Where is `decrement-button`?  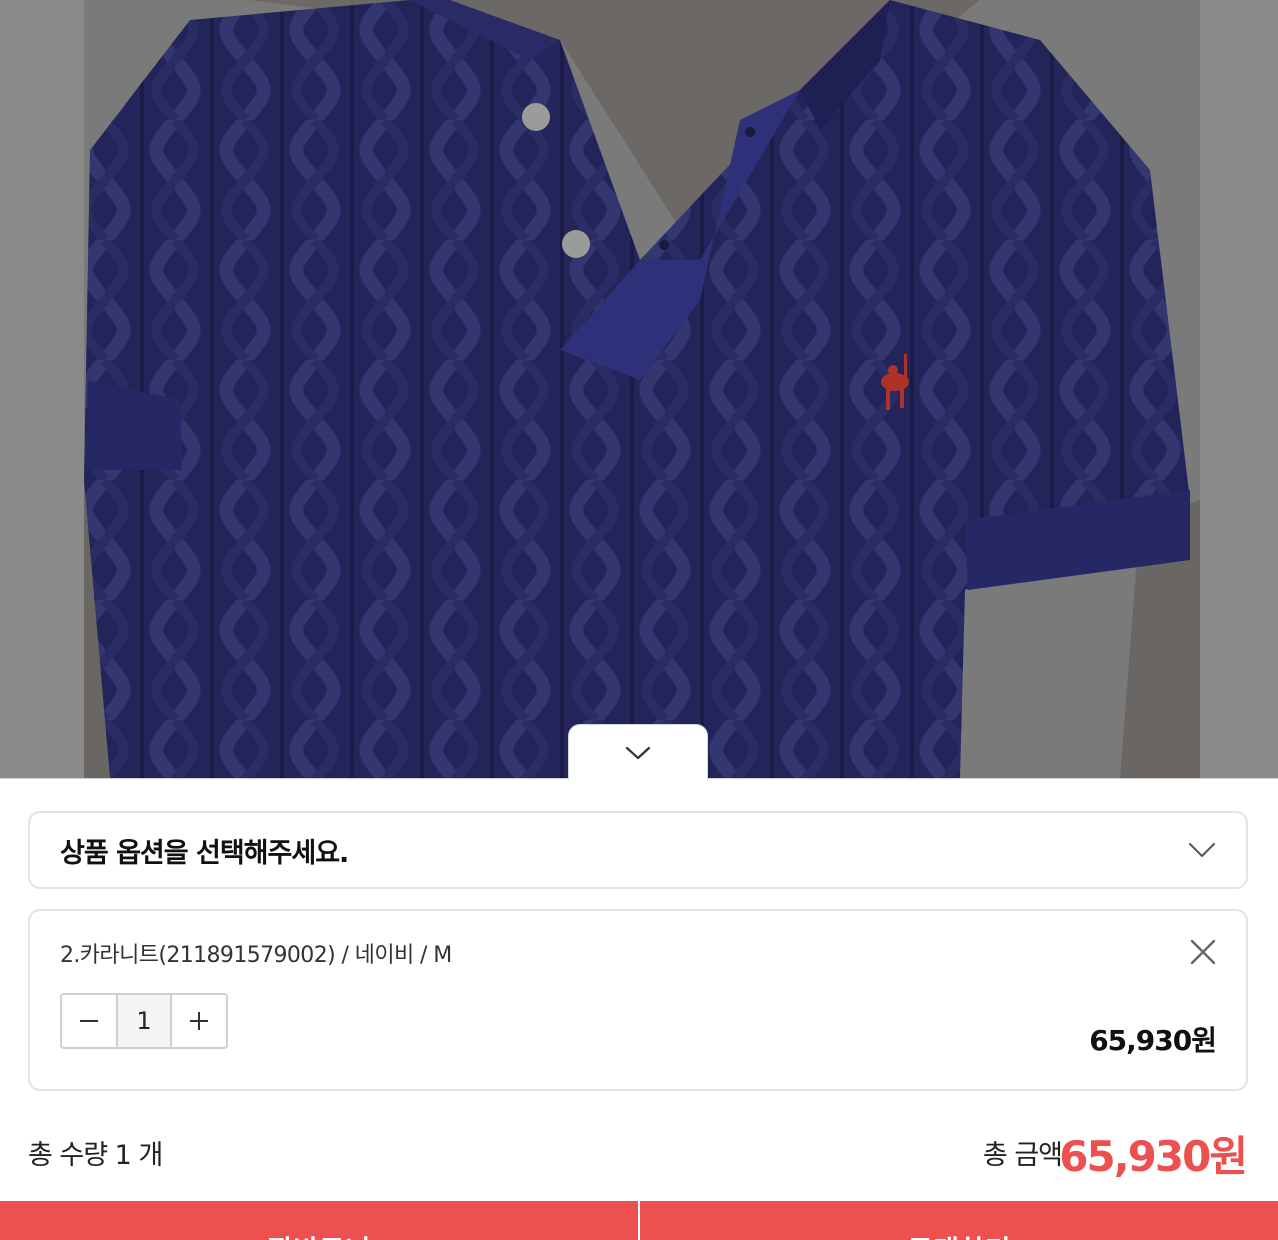
decrement-button is located at coordinates (89, 1021).